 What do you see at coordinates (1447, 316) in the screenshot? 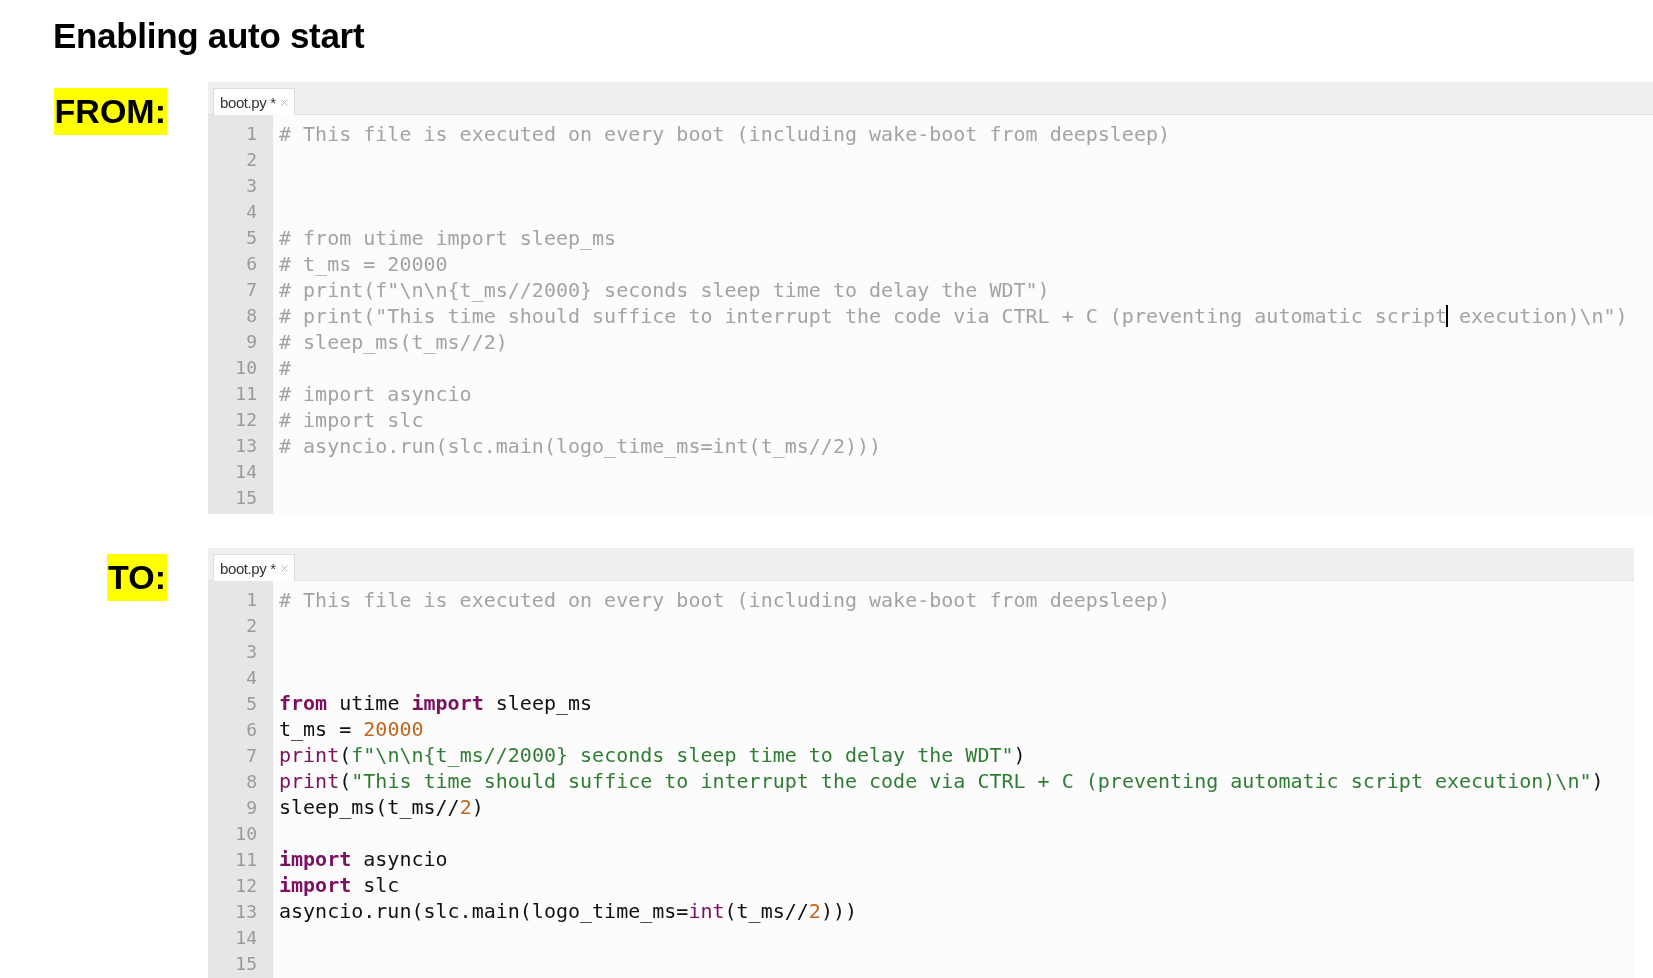
I see `text-cursor-icon` at bounding box center [1447, 316].